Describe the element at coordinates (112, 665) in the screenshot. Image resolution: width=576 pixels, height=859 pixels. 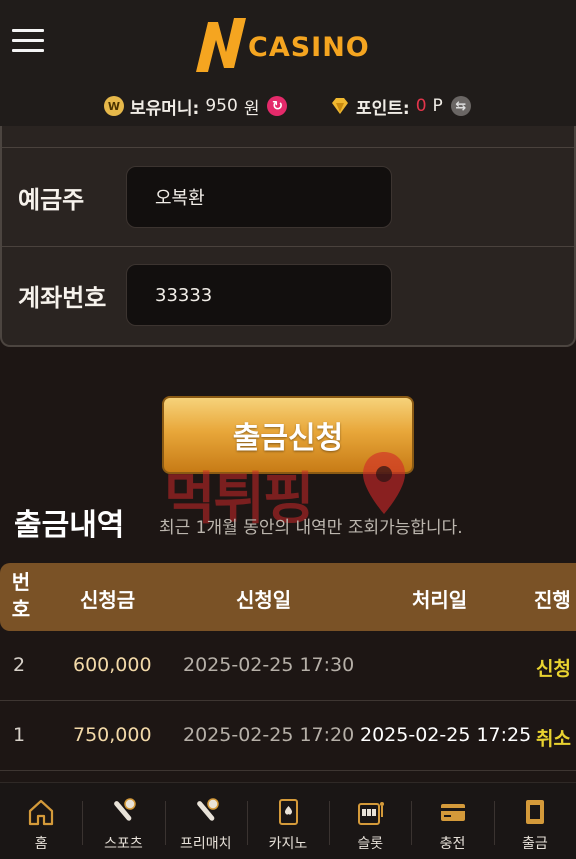
I see `row-amount: 600,000` at that location.